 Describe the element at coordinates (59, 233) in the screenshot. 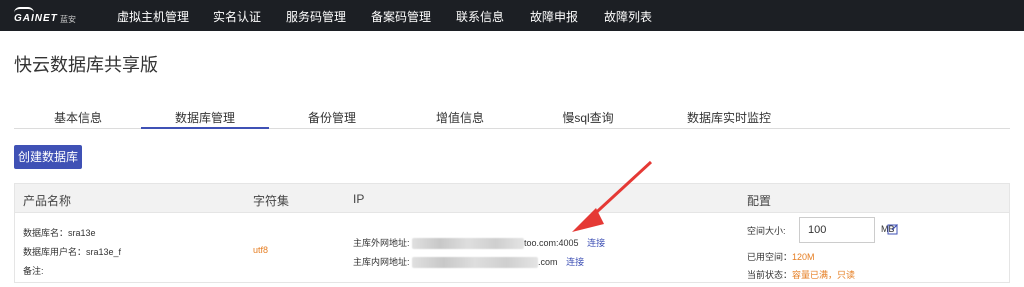

I see `db-name: 数据库名：sra13e` at that location.